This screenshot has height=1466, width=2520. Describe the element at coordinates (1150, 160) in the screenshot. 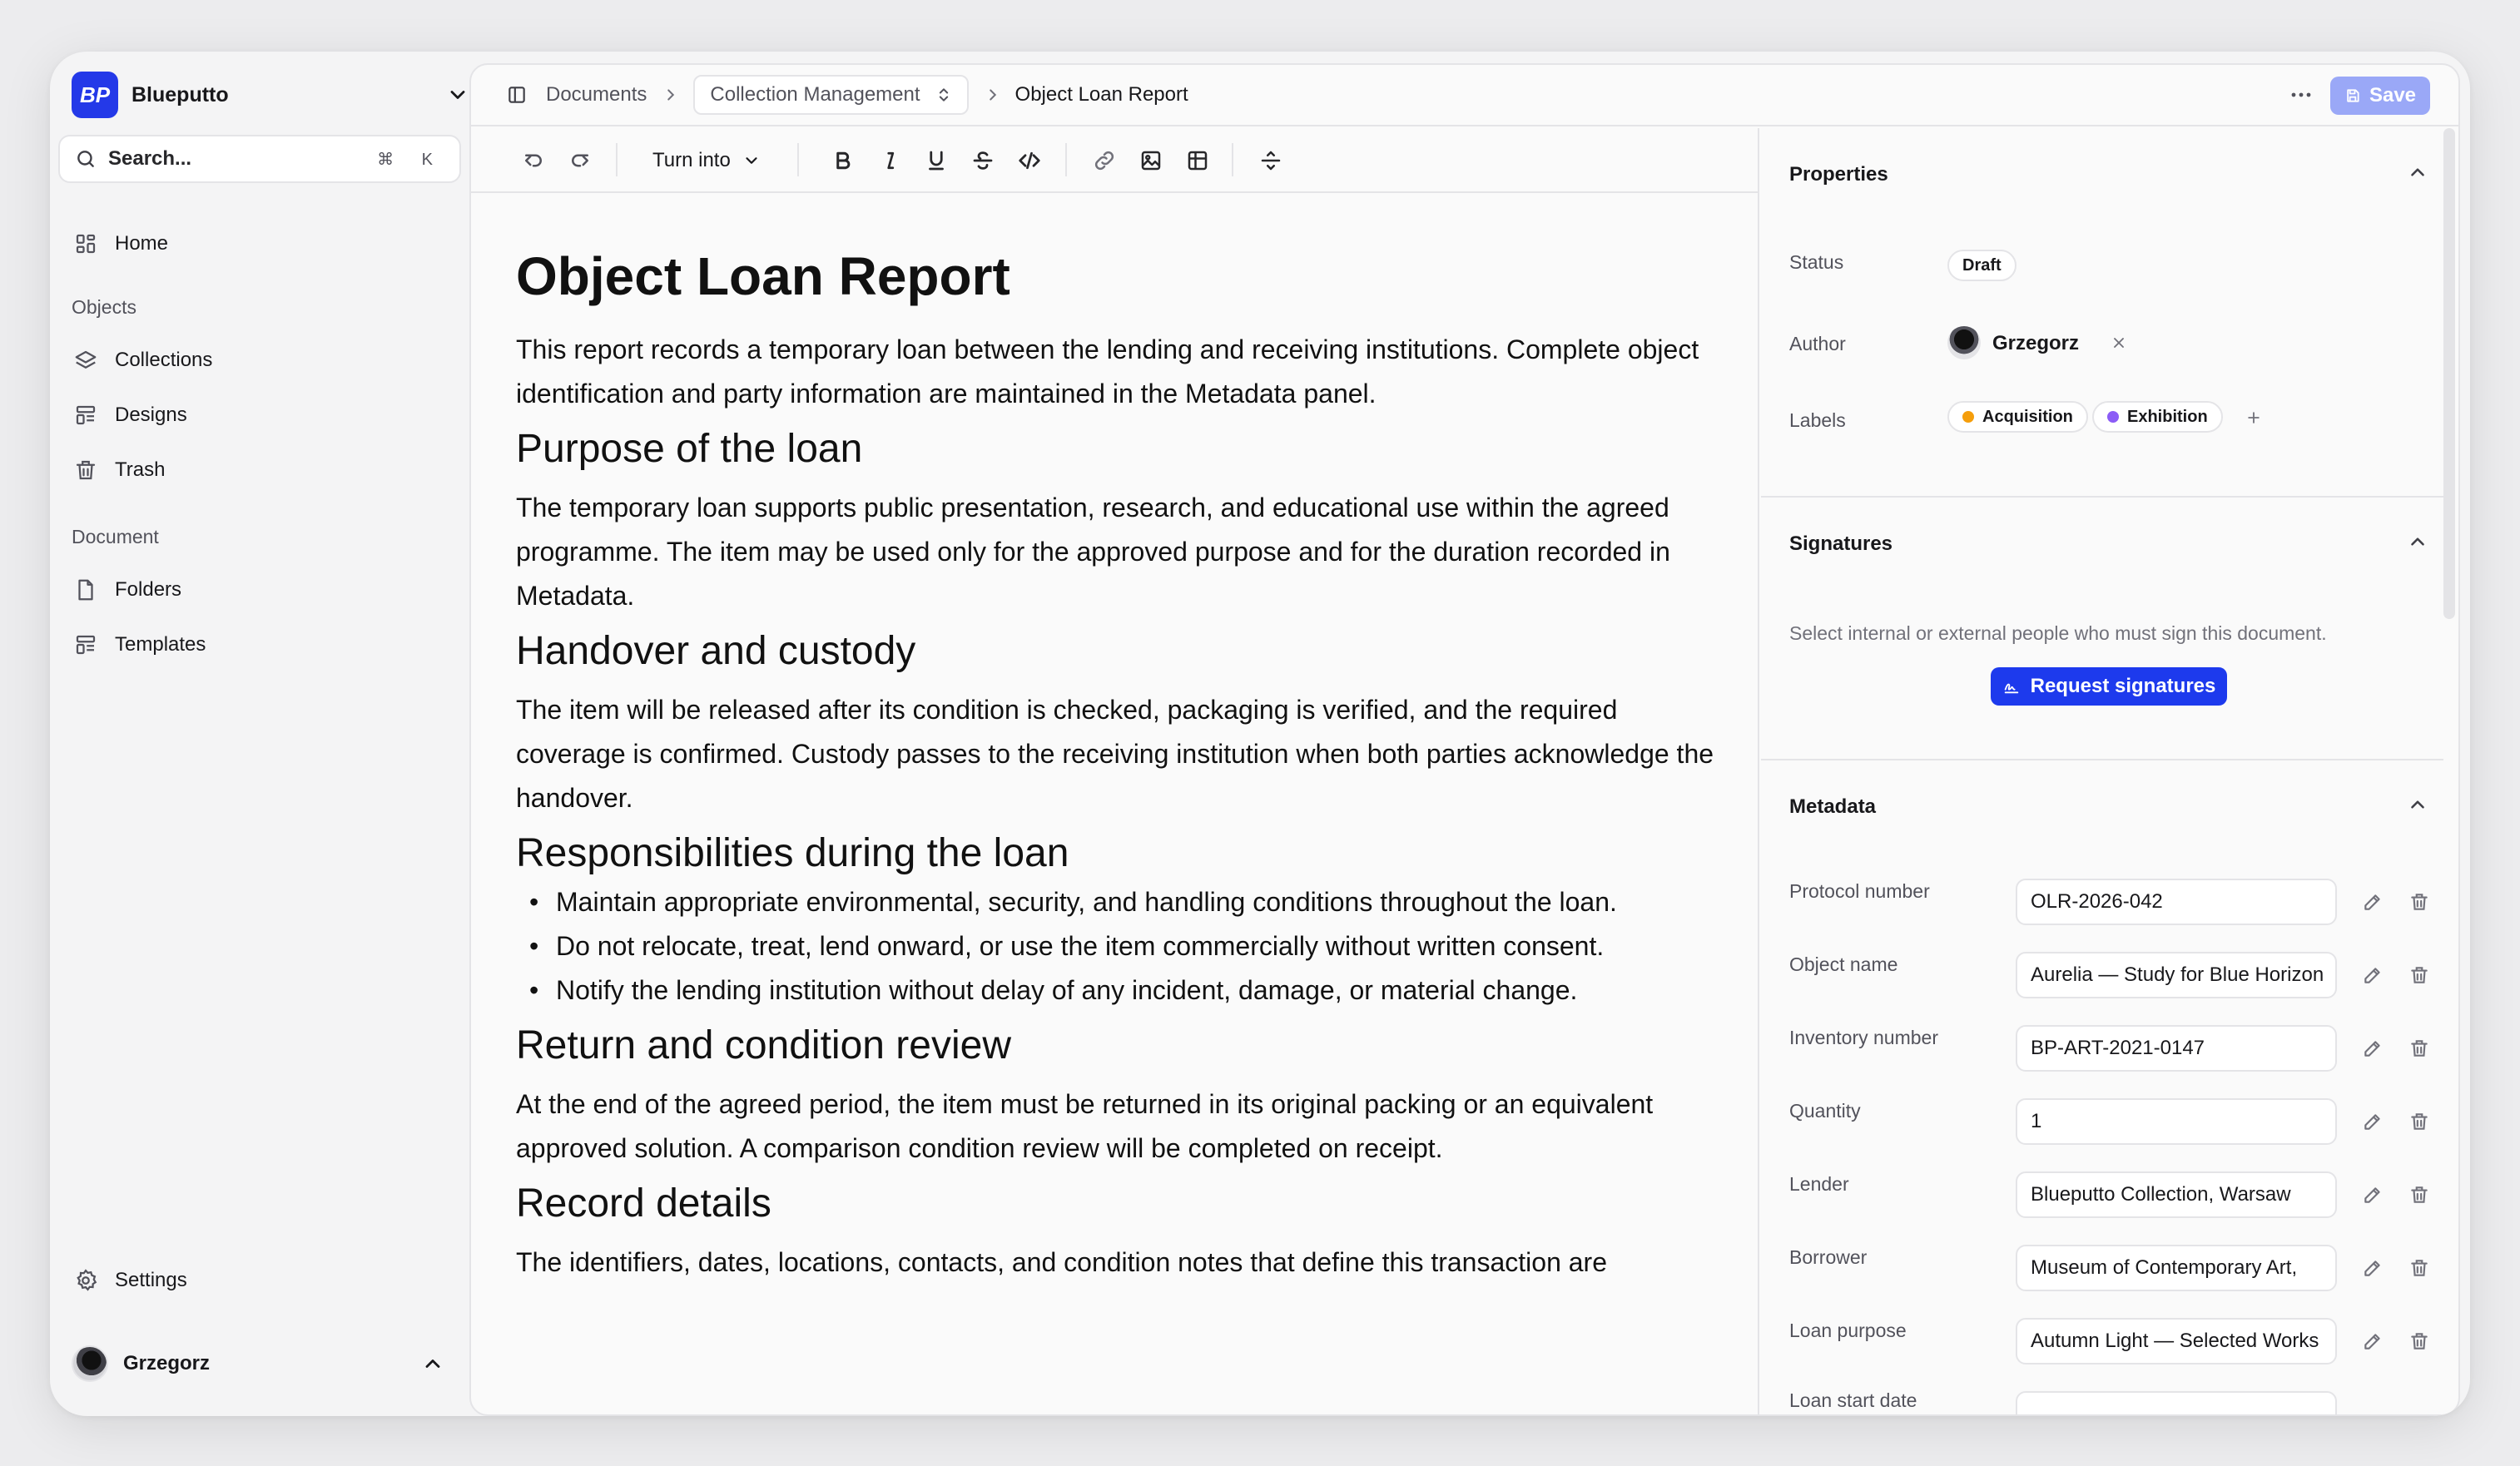

I see `image-icon` at that location.